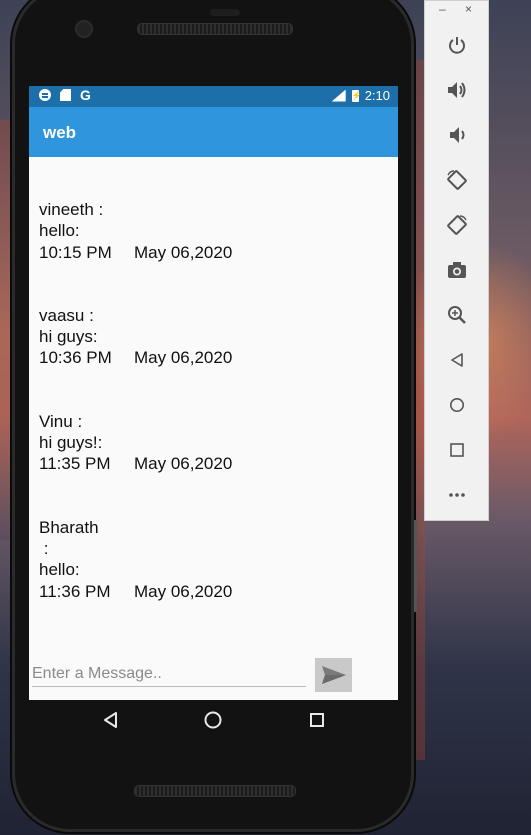  I want to click on more-icon, so click(457, 495).